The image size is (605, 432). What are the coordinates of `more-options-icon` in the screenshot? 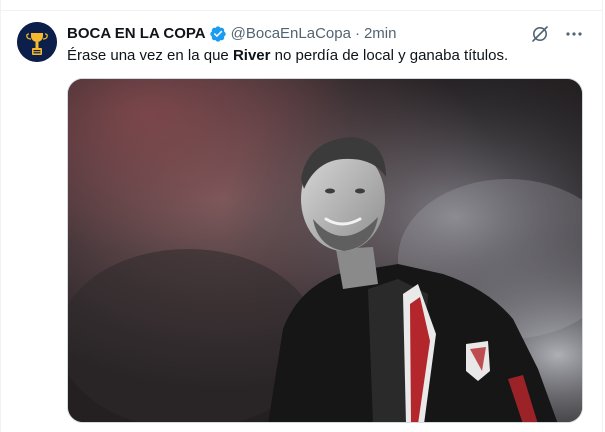 It's located at (574, 34).